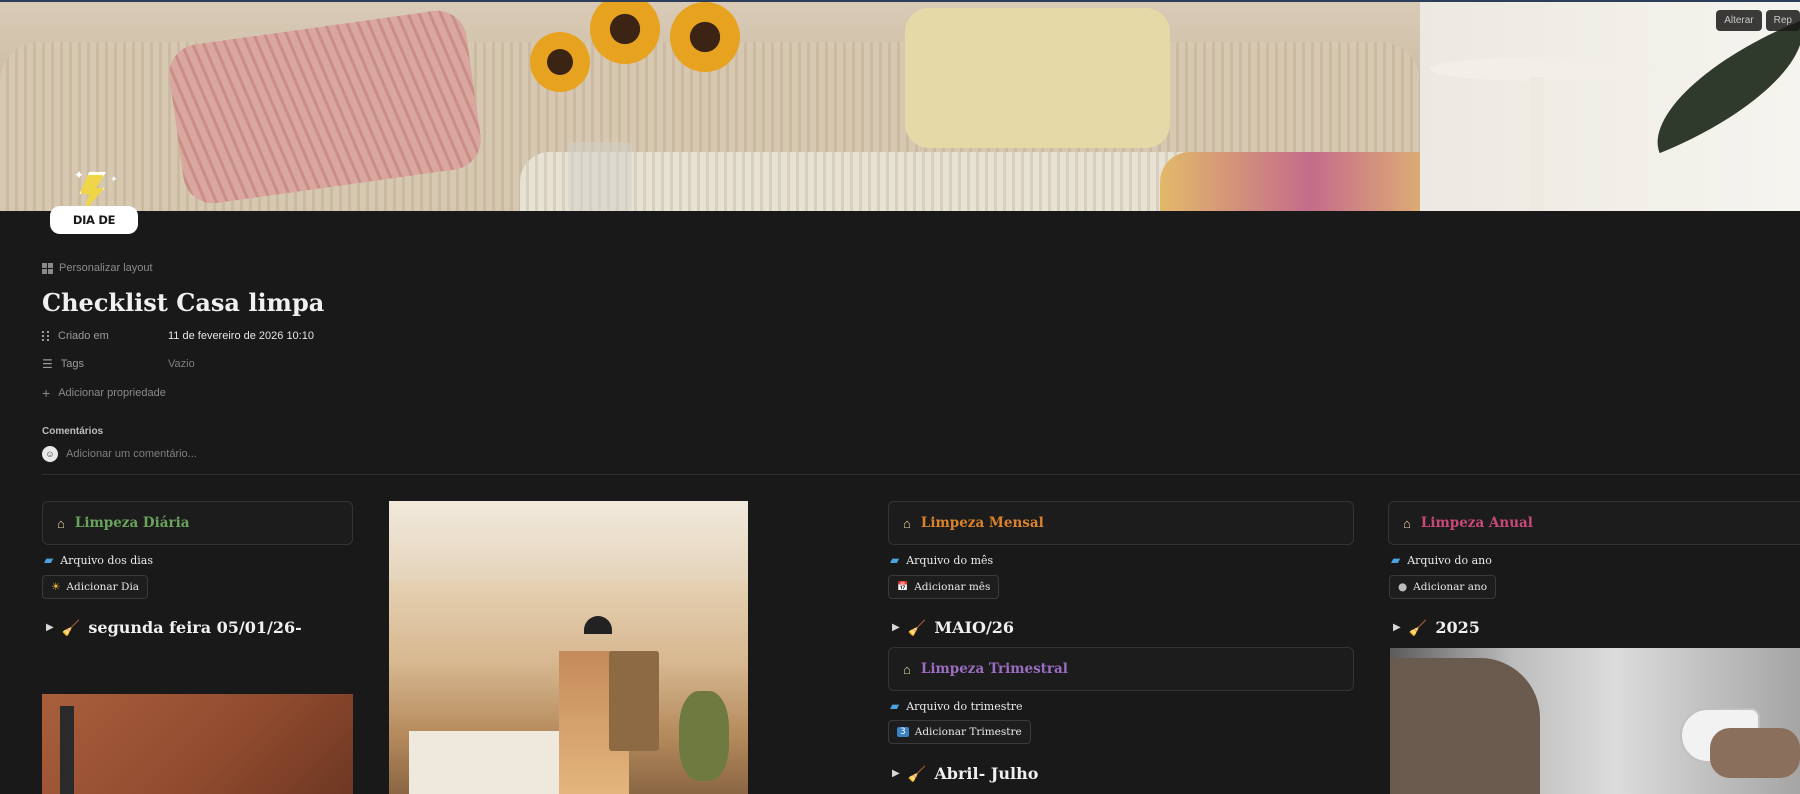 The height and width of the screenshot is (794, 1800). I want to click on personalize-layout-label: Personalizar layout, so click(106, 268).